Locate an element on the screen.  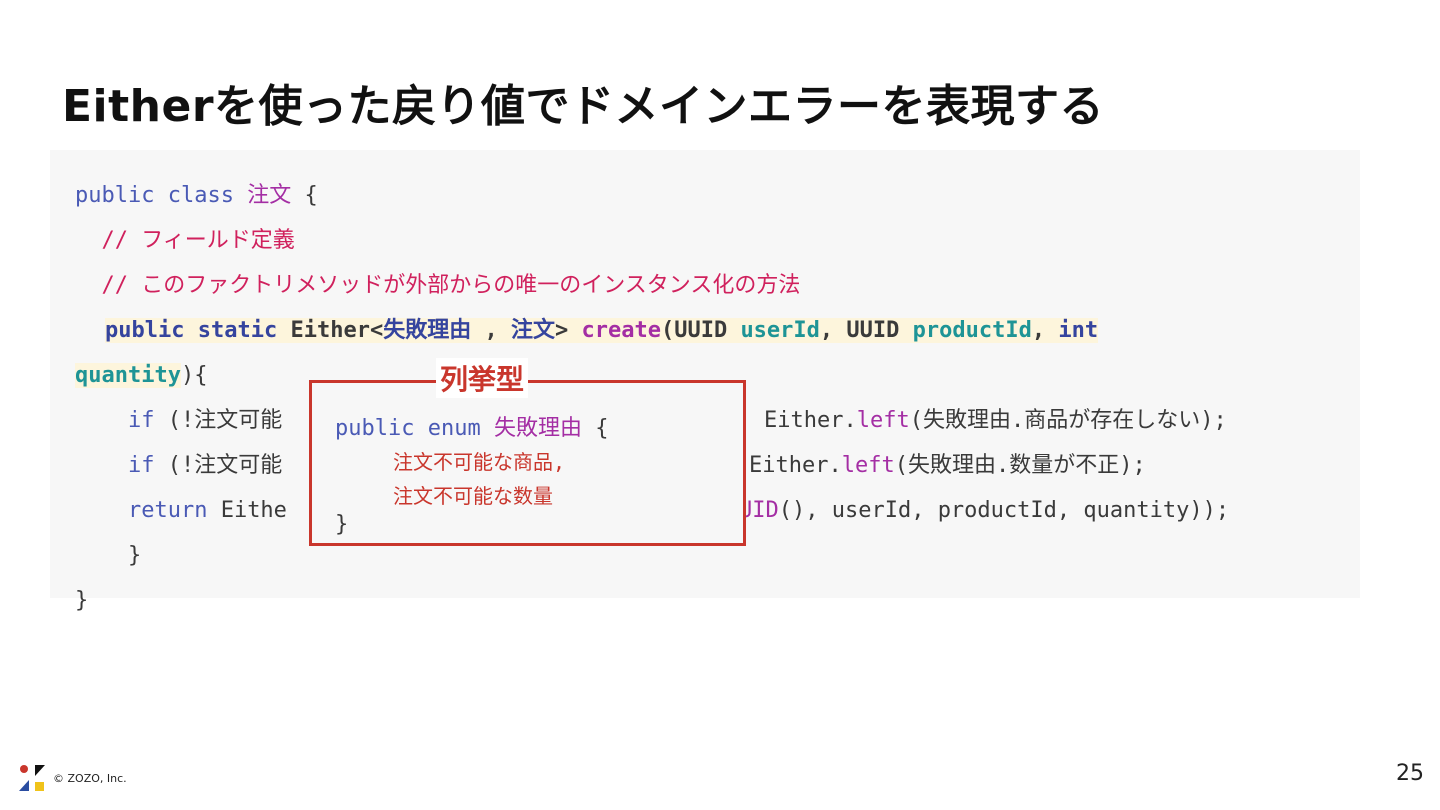
type-failure-reason: 失敗理由 is located at coordinates (427, 330).